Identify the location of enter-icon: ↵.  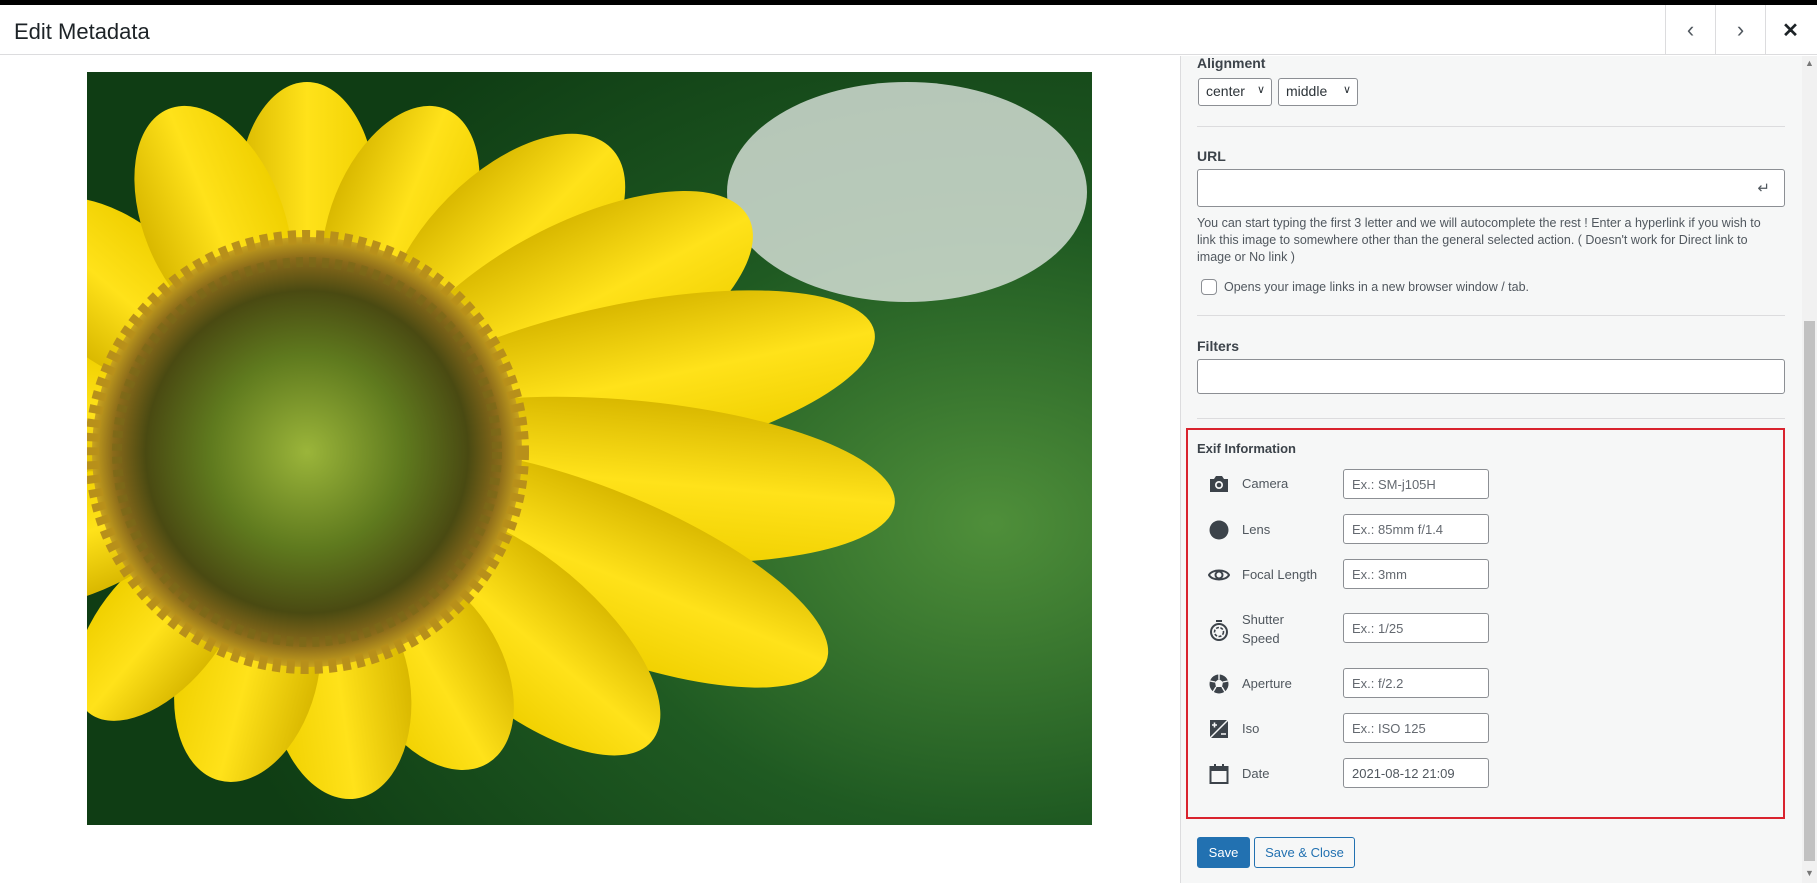
(1763, 188).